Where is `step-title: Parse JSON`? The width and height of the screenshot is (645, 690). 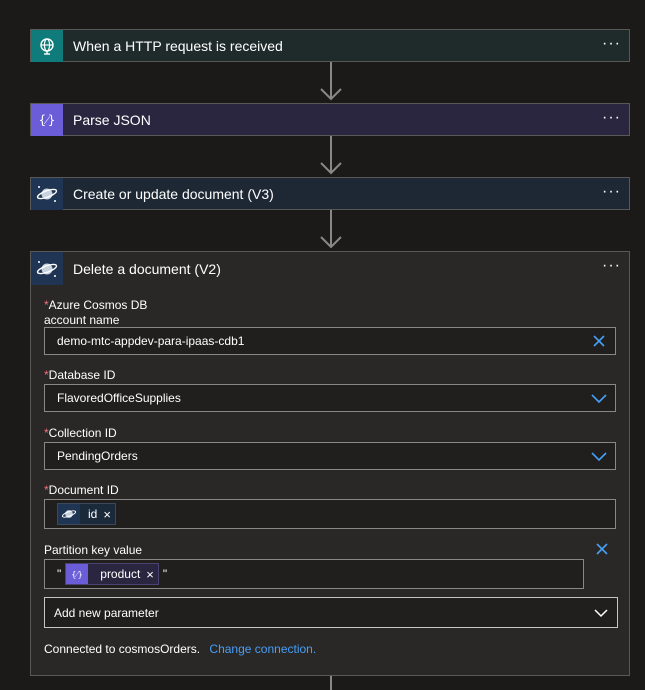
step-title: Parse JSON is located at coordinates (112, 120).